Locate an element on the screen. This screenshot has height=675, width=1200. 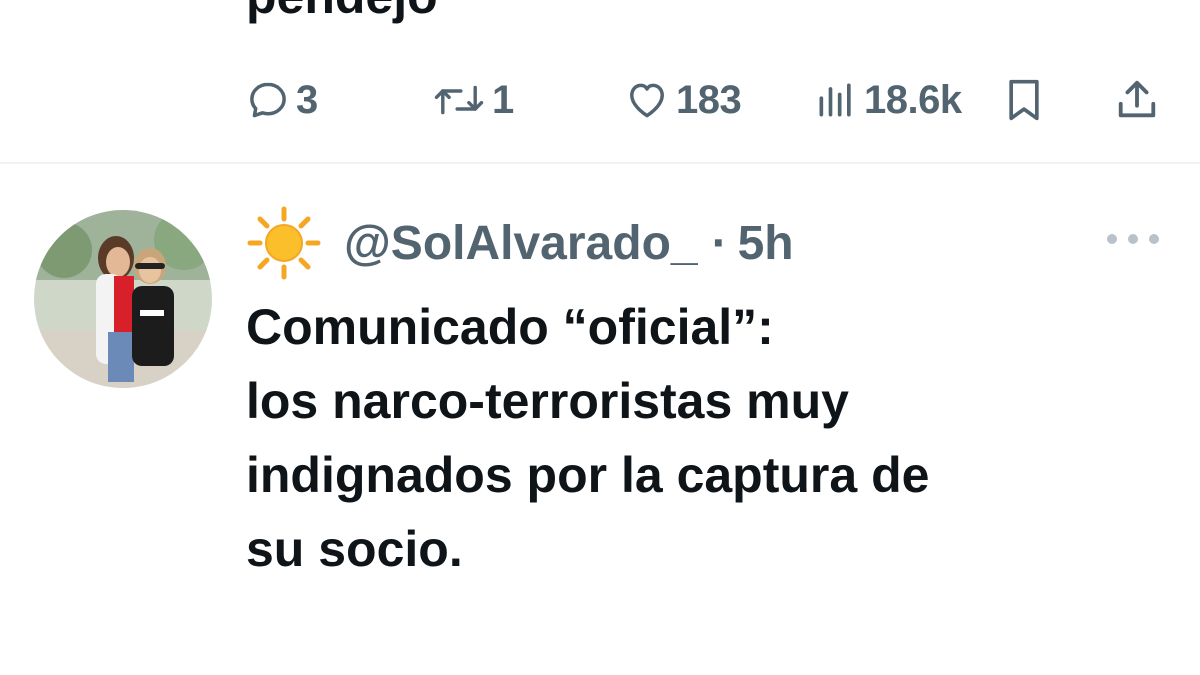
share-icon is located at coordinates (1137, 99).